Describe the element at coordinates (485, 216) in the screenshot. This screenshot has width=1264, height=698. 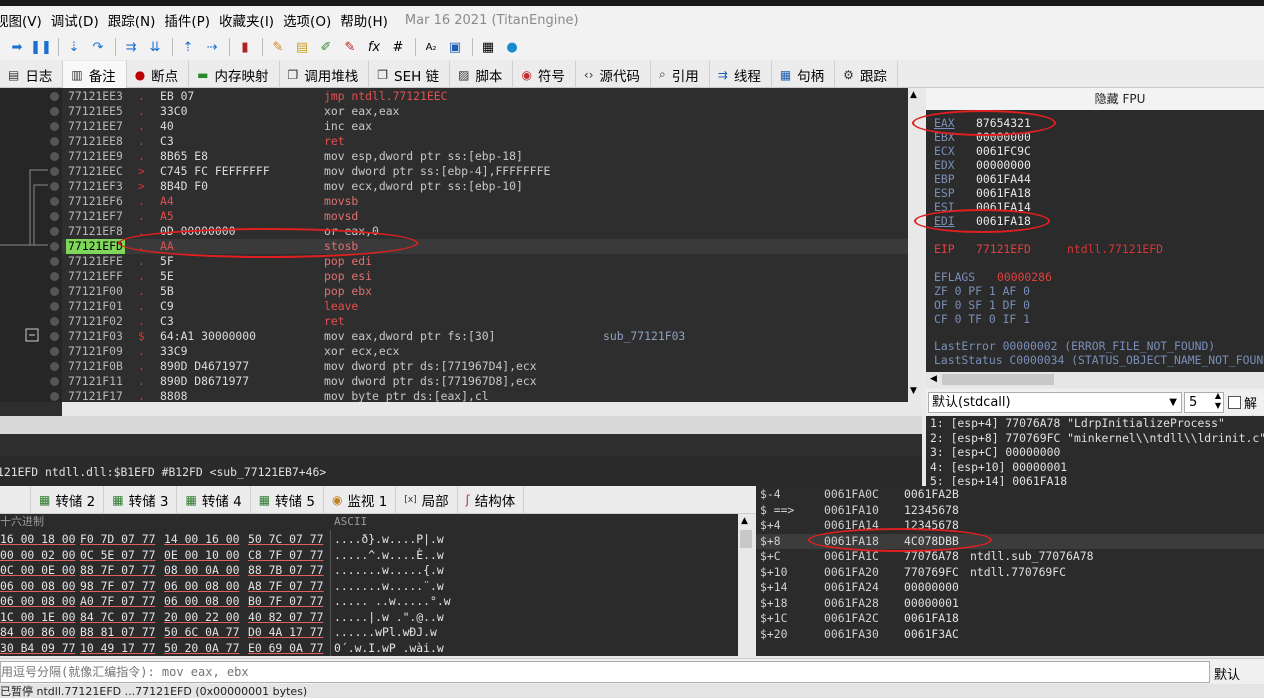
I see `disasm-row: 77121EF7. A5 movsd` at that location.